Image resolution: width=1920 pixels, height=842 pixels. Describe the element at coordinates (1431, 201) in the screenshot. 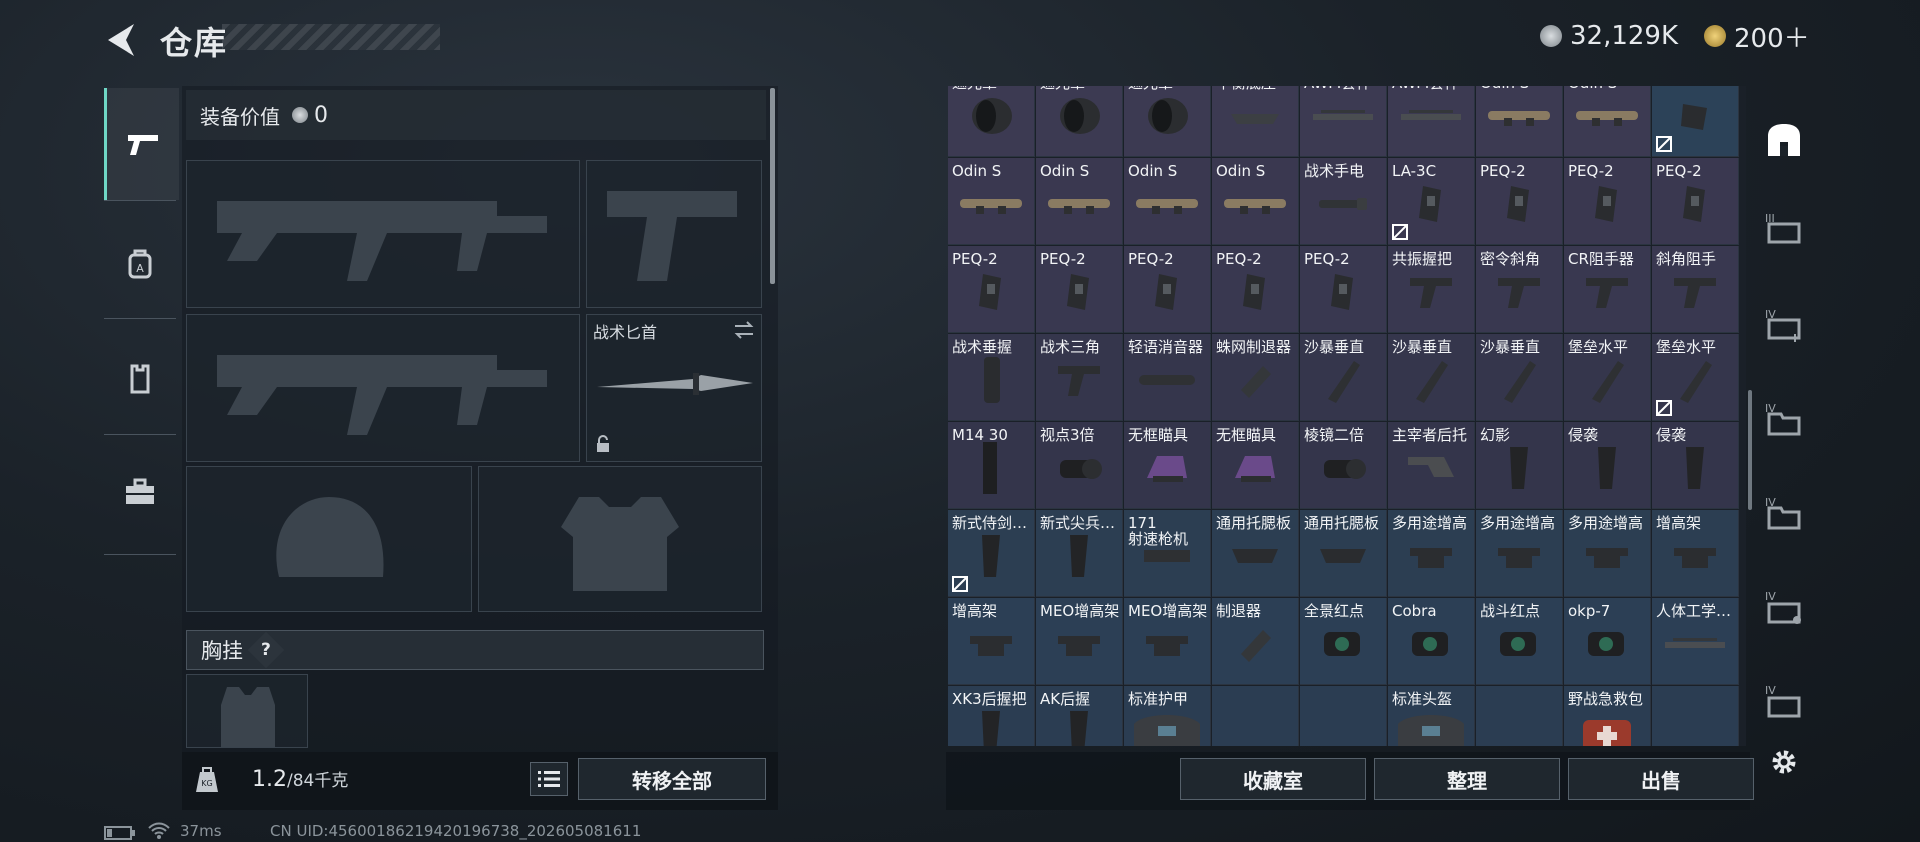

I see `stash-cell: LA-3C` at that location.